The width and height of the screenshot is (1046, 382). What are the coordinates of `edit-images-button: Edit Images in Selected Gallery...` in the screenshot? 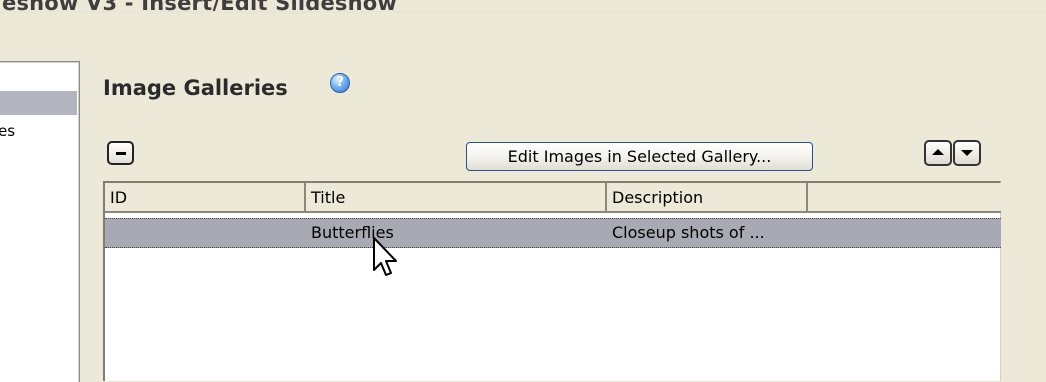 It's located at (639, 156).